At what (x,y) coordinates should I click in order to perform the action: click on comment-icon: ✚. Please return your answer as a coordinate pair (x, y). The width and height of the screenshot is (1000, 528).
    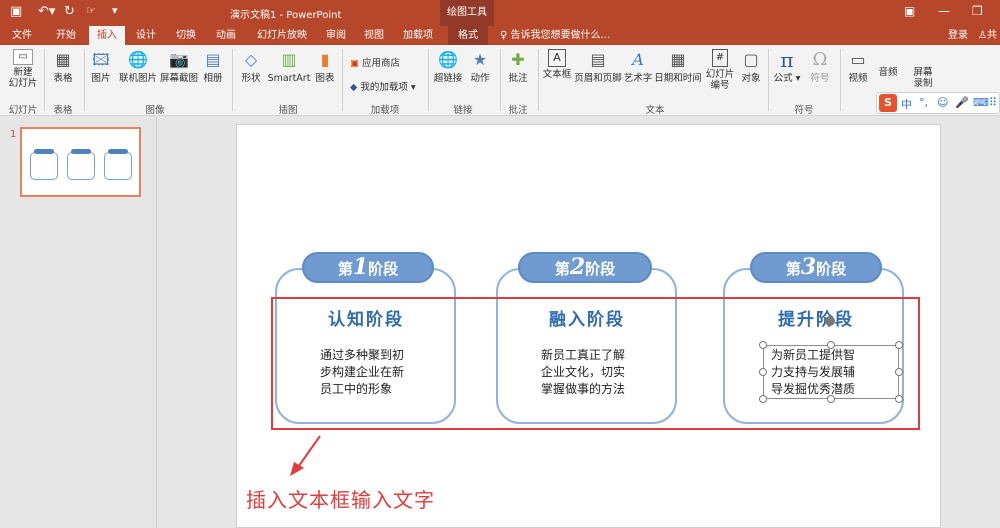
    Looking at the image, I should click on (518, 59).